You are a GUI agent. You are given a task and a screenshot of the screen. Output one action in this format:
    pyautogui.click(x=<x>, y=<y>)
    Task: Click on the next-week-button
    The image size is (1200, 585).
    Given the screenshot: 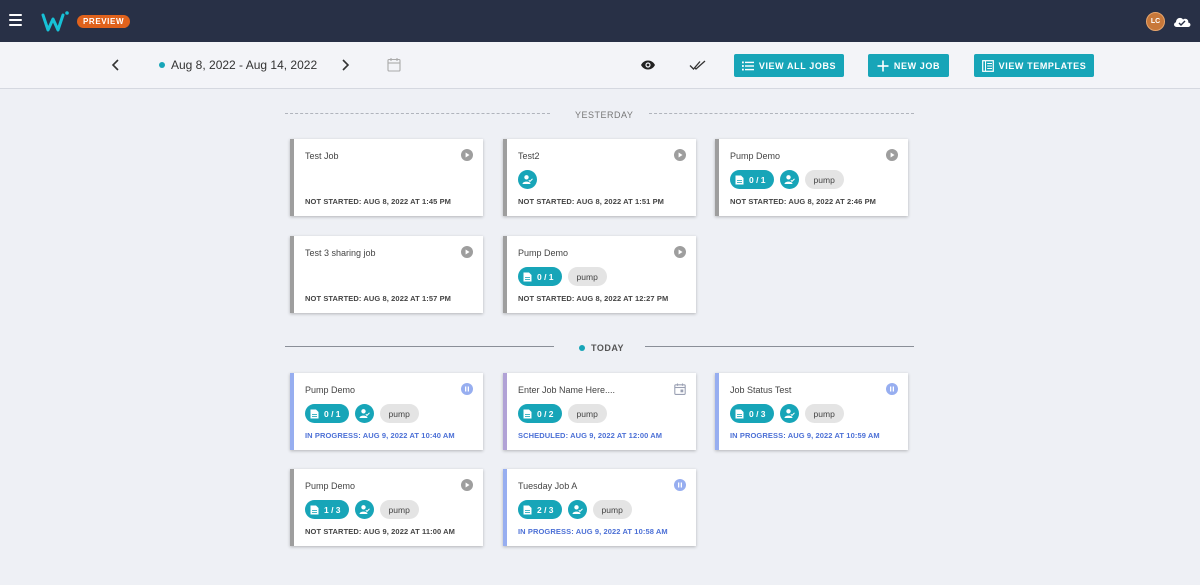 What is the action you would take?
    pyautogui.click(x=345, y=65)
    